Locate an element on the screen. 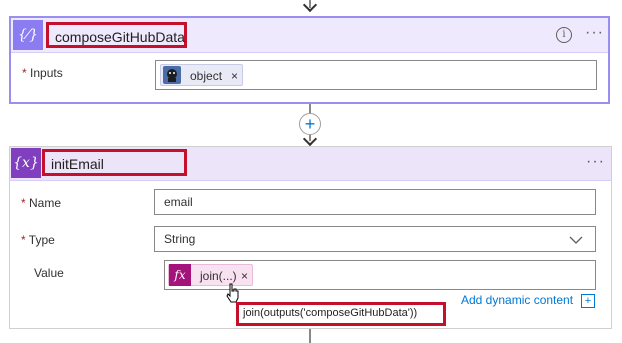 The image size is (622, 343). type-dropdown: String is located at coordinates (375, 239).